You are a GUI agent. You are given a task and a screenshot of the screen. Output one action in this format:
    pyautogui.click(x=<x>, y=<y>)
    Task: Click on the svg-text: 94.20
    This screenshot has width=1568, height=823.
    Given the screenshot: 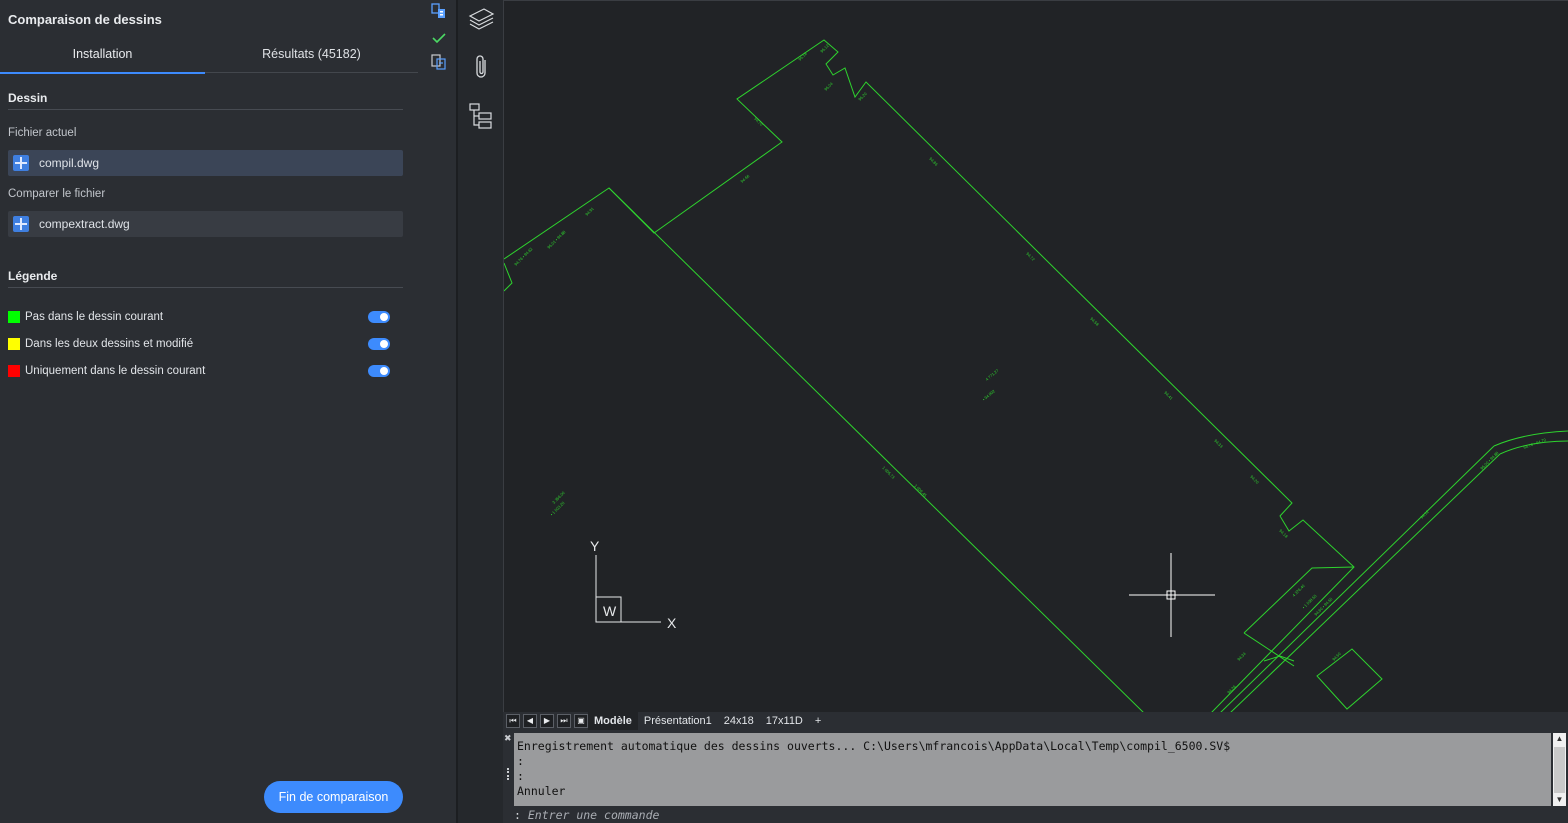 What is the action you would take?
    pyautogui.click(x=1254, y=479)
    